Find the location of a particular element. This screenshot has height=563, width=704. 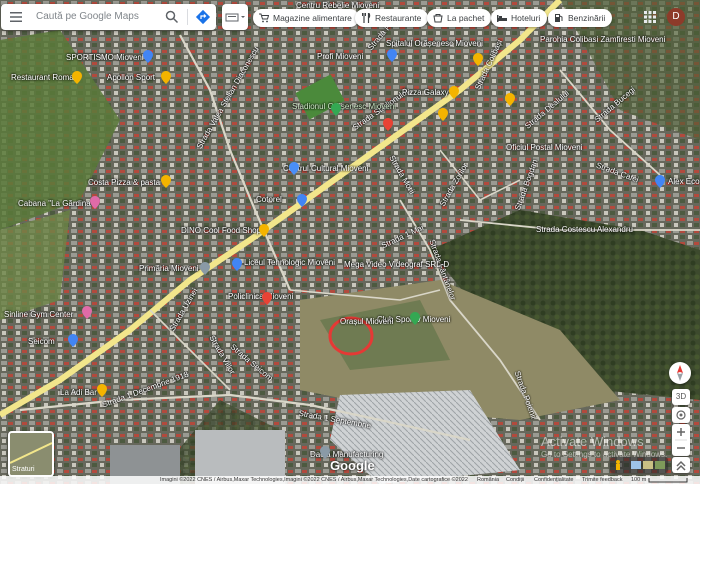

stadium-pin-icon is located at coordinates (336, 109).